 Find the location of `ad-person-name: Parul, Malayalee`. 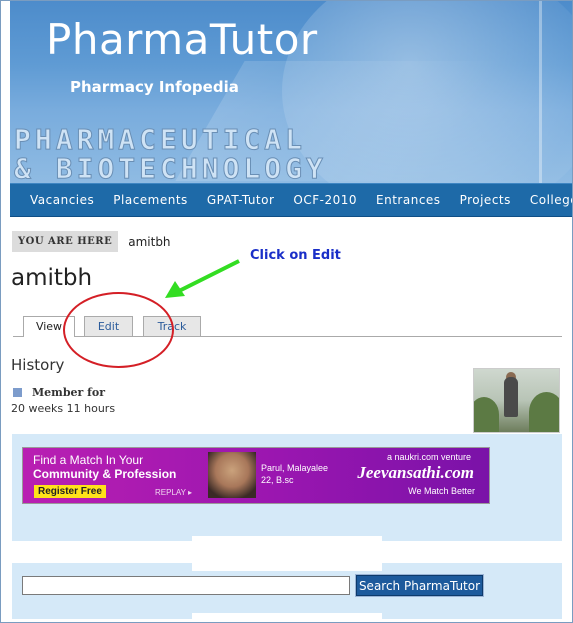

ad-person-name: Parul, Malayalee is located at coordinates (295, 468).